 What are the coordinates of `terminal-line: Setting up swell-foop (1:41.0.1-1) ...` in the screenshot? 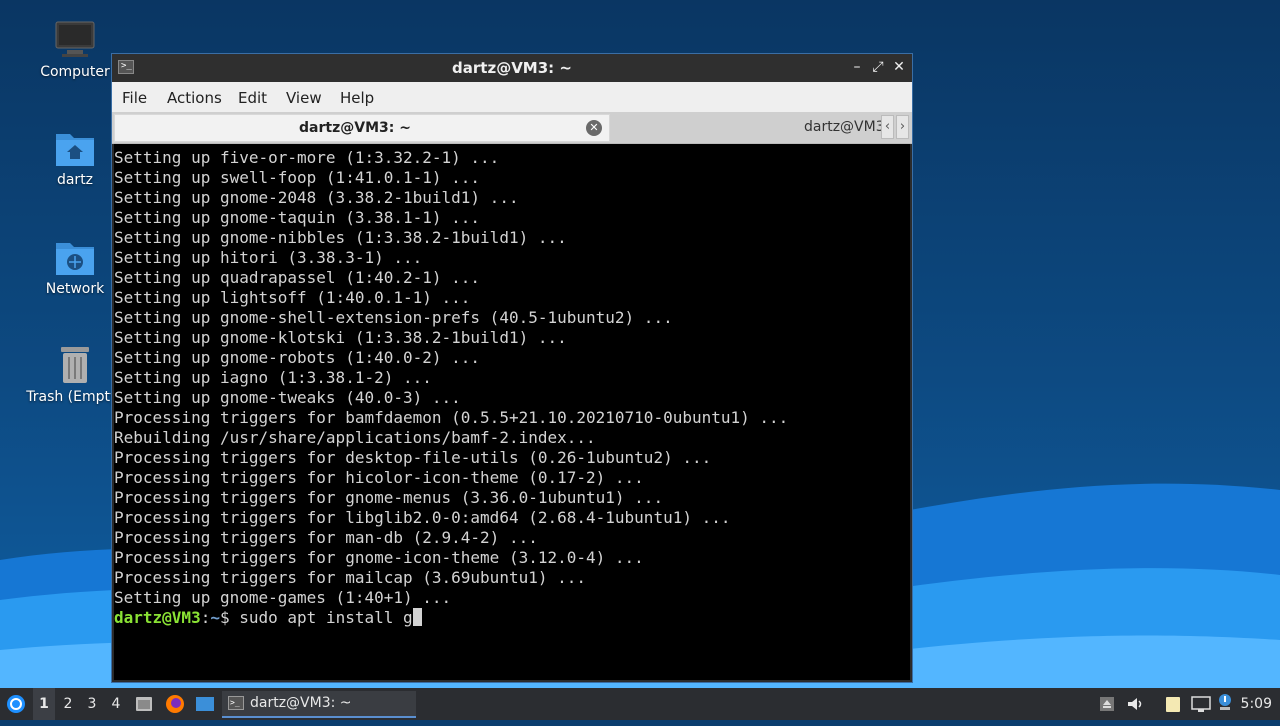 It's located at (297, 177).